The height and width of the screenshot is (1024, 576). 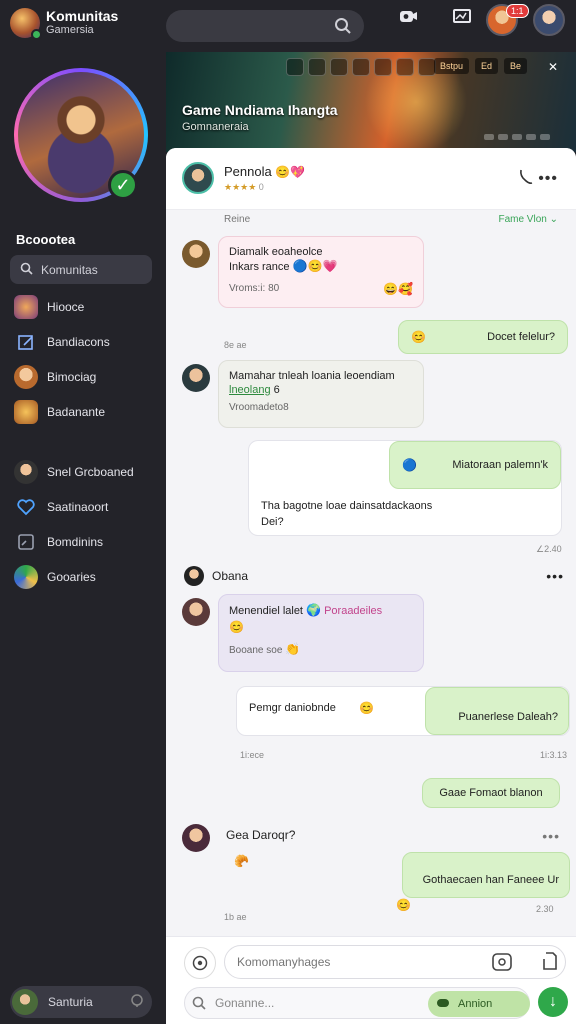 I want to click on message-input, so click(x=395, y=962).